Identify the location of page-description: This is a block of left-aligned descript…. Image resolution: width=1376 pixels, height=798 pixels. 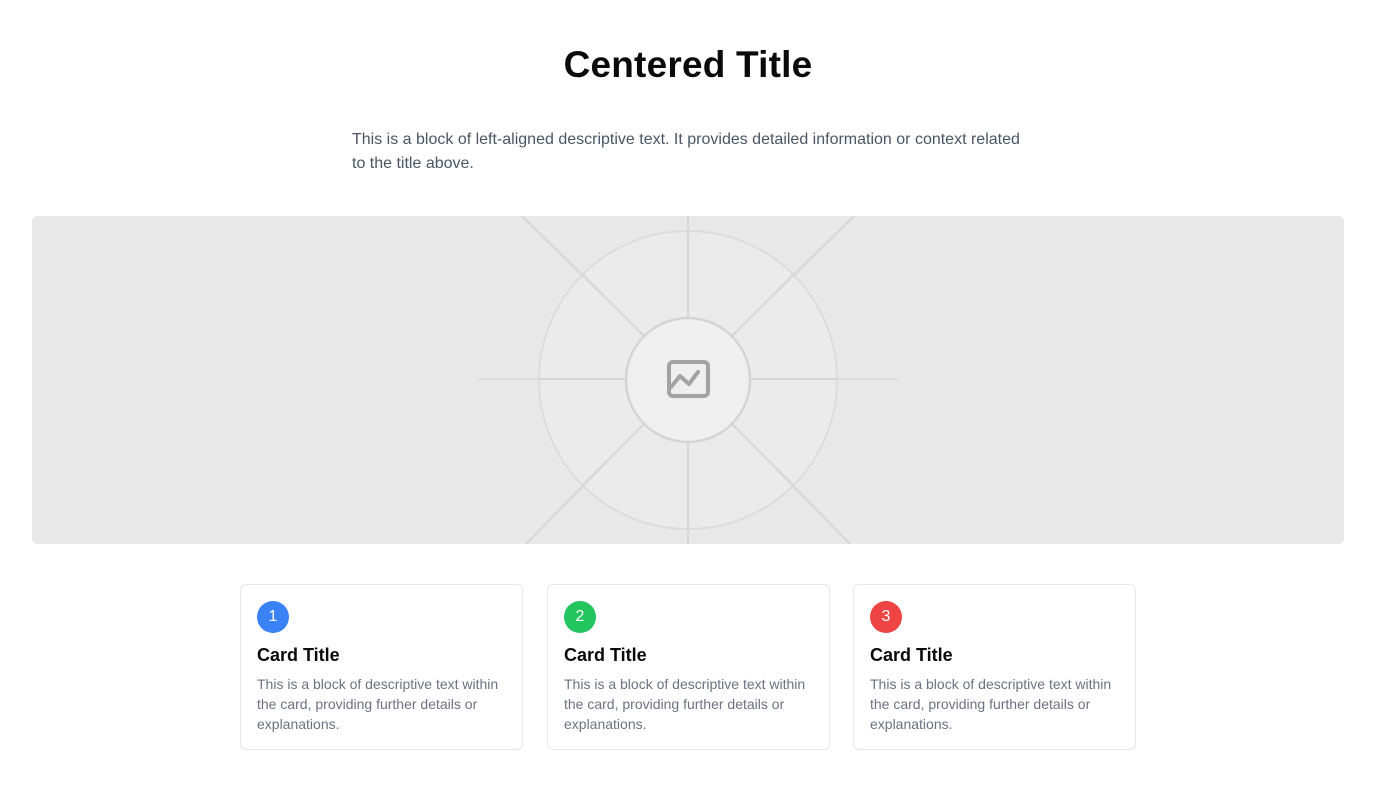
(686, 151).